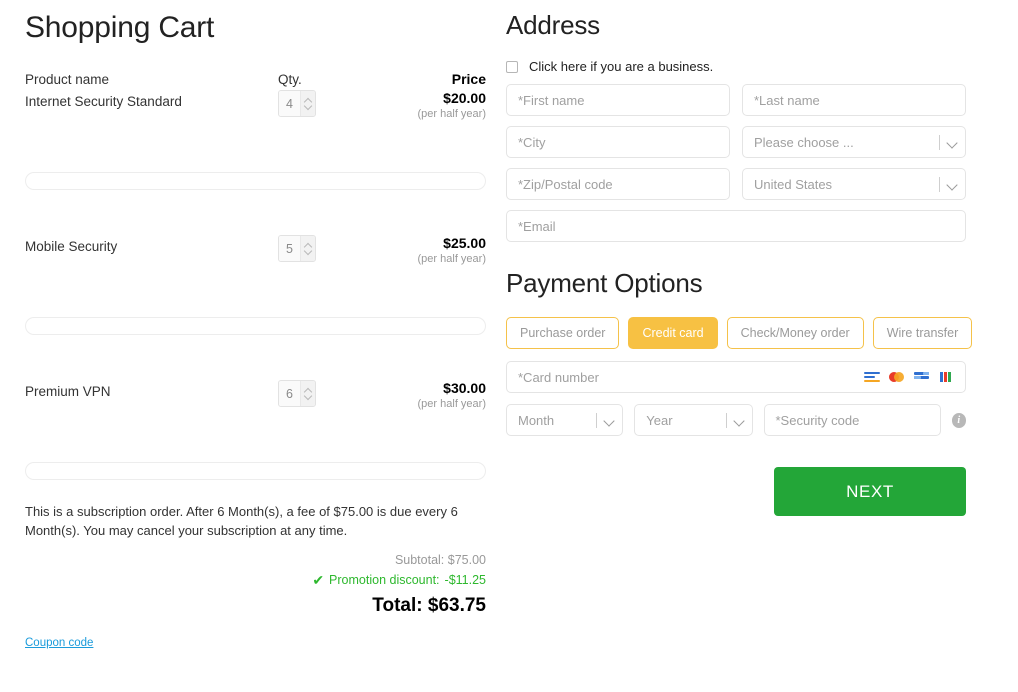 The width and height of the screenshot is (1018, 692). Describe the element at coordinates (922, 333) in the screenshot. I see `tab-wire-transfer: Wire transfer` at that location.